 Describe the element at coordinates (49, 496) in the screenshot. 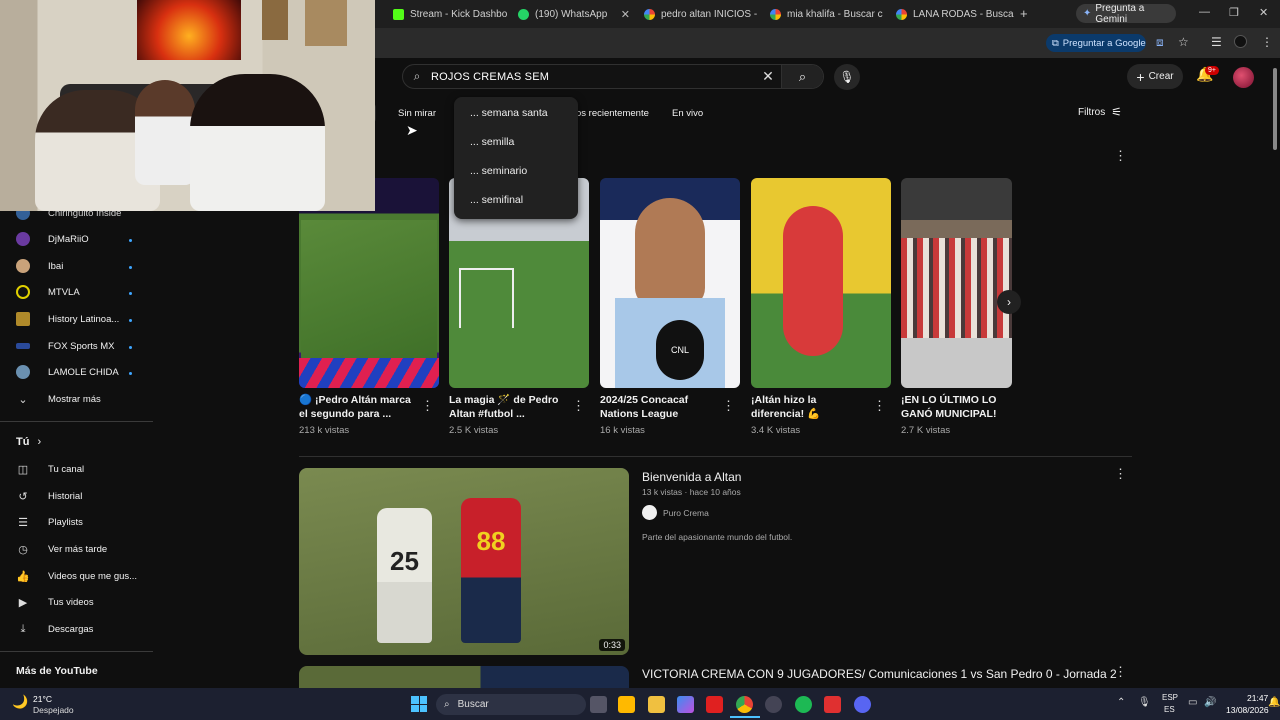

I see `sidebar-item-history: ↺ Historial` at that location.